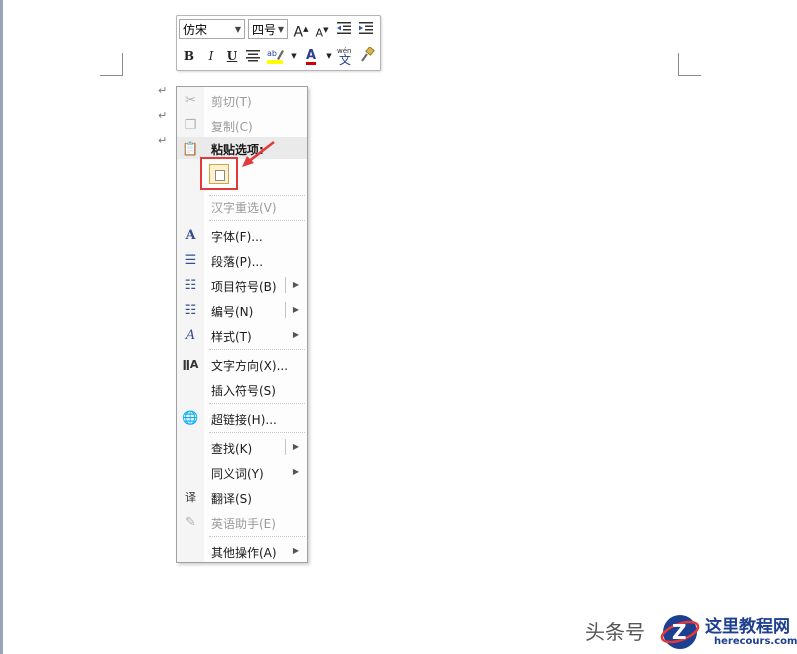  I want to click on menu-item-cut: ✂ 剪切(T), so click(242, 100).